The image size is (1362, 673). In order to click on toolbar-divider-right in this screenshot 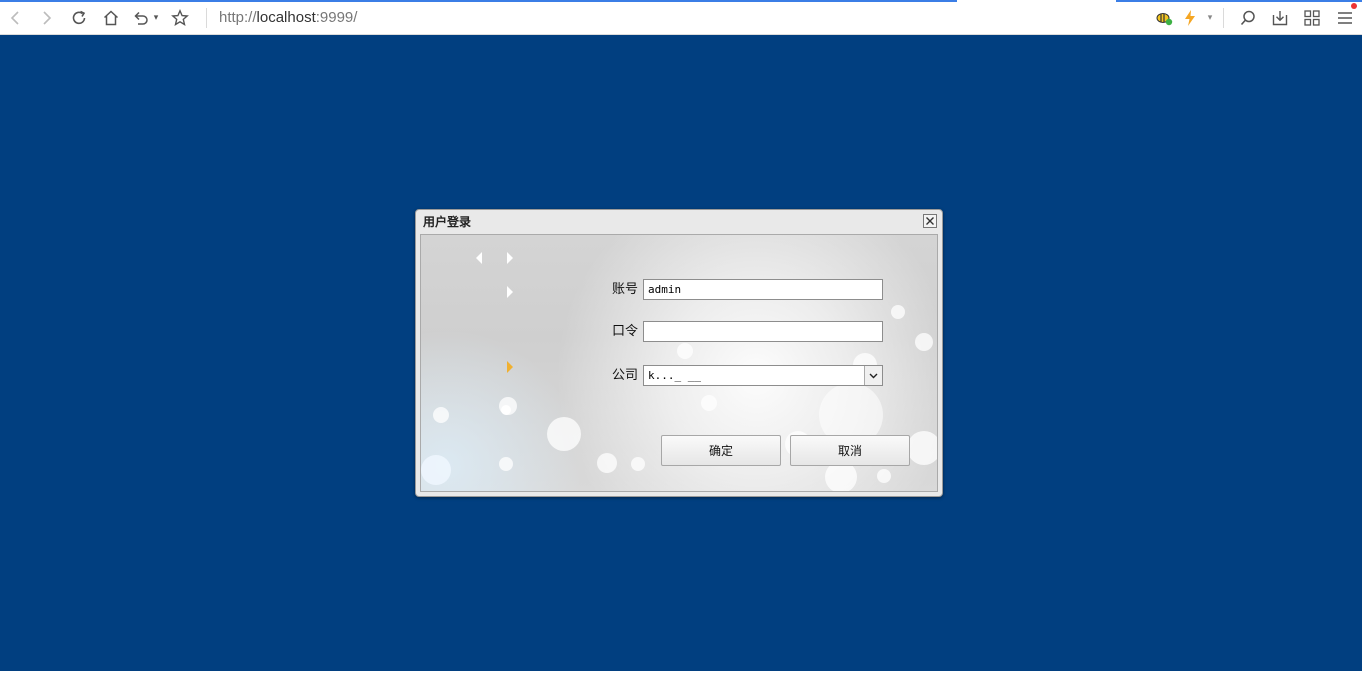, I will do `click(1223, 18)`.